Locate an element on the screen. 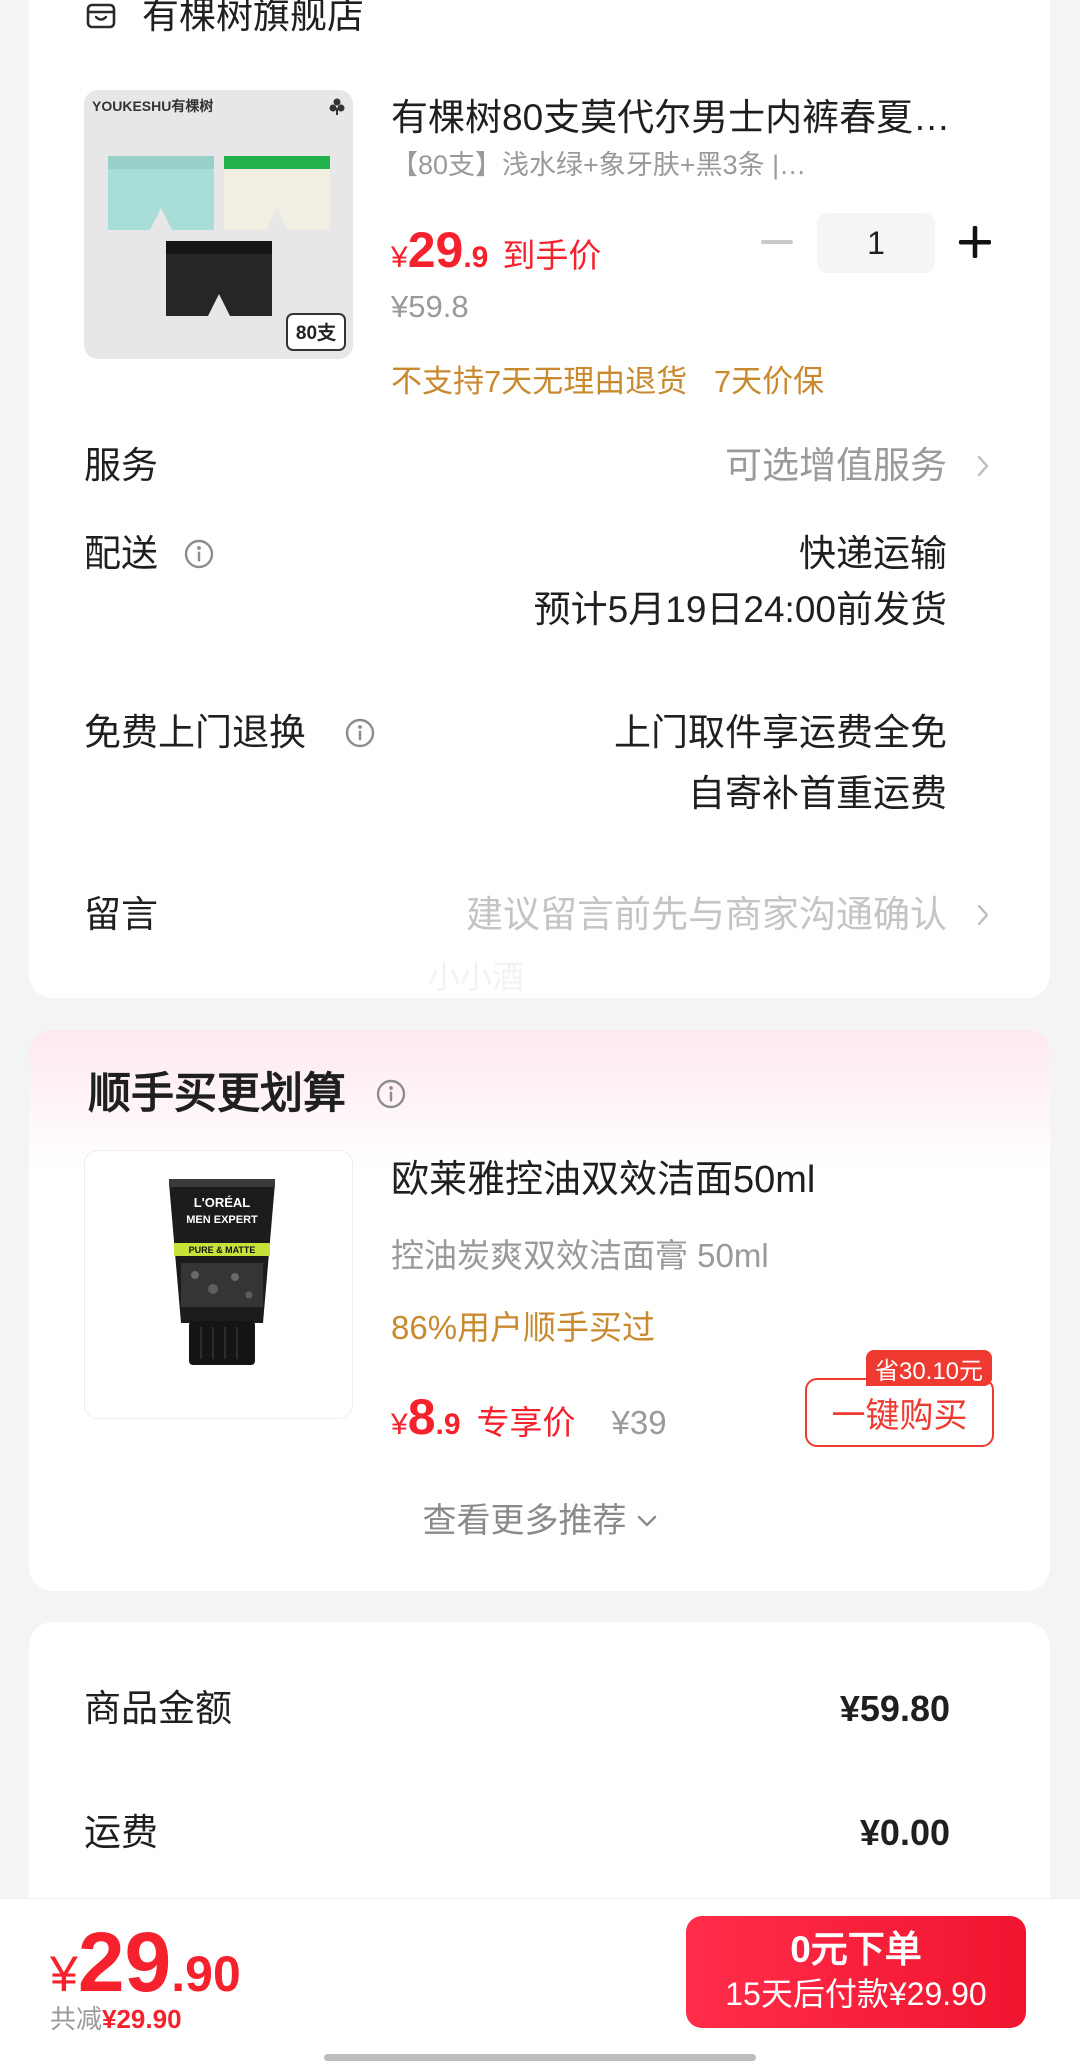 This screenshot has width=1080, height=2064. product-image-graphic: YOUKESHU有棵树 80支 is located at coordinates (219, 224).